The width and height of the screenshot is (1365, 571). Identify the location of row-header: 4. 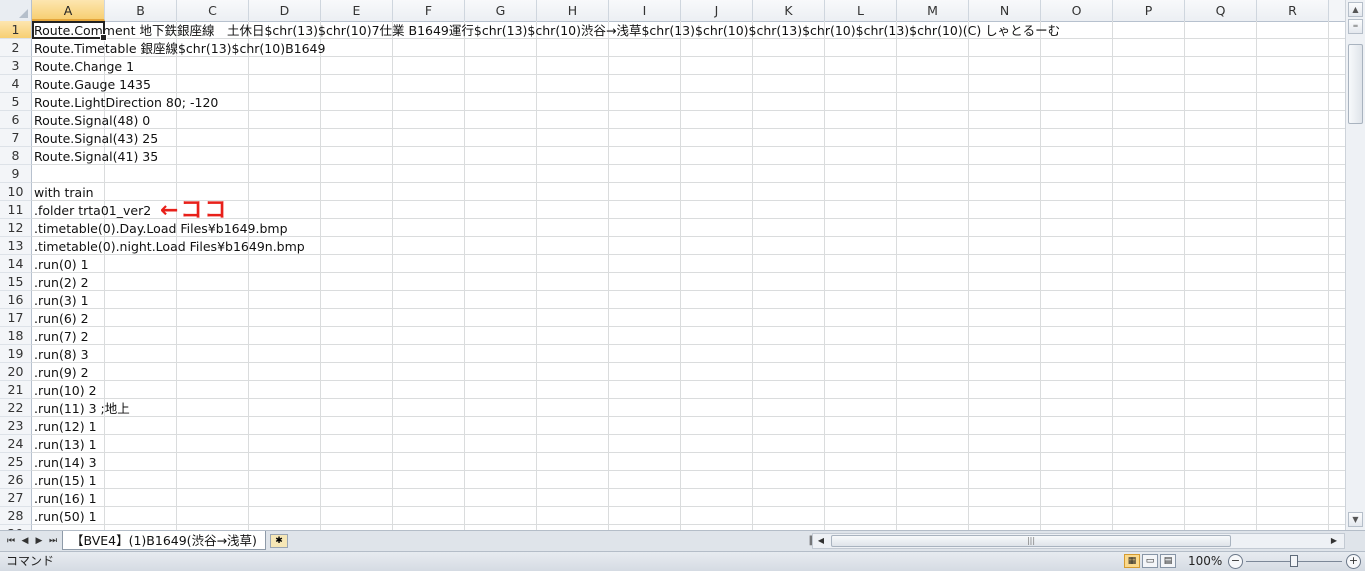
(16, 84).